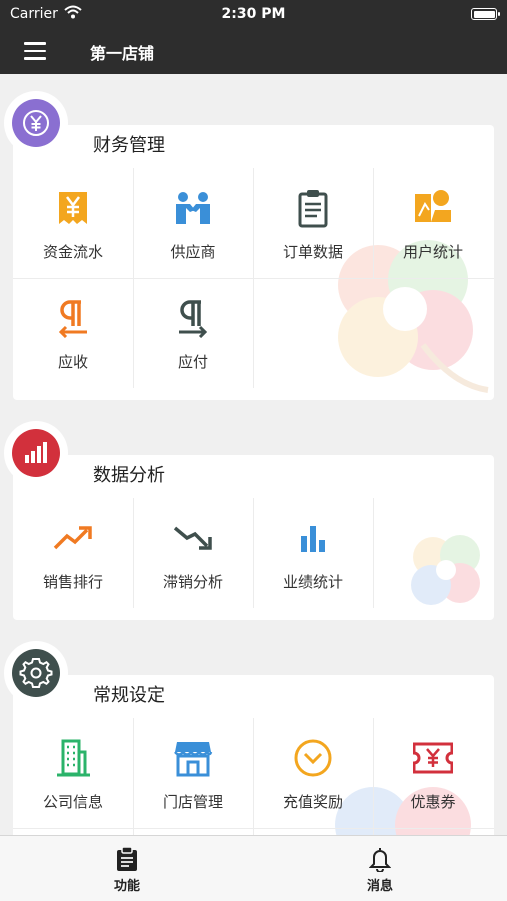 This screenshot has width=507, height=901. What do you see at coordinates (433, 758) in the screenshot?
I see `coupon-icon` at bounding box center [433, 758].